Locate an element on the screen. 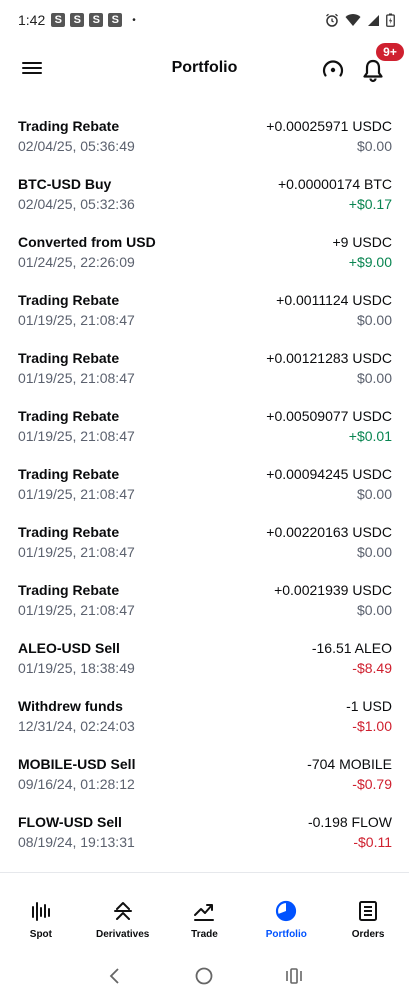 This screenshot has width=409, height=1000. nav-trade: Trade is located at coordinates (205, 911).